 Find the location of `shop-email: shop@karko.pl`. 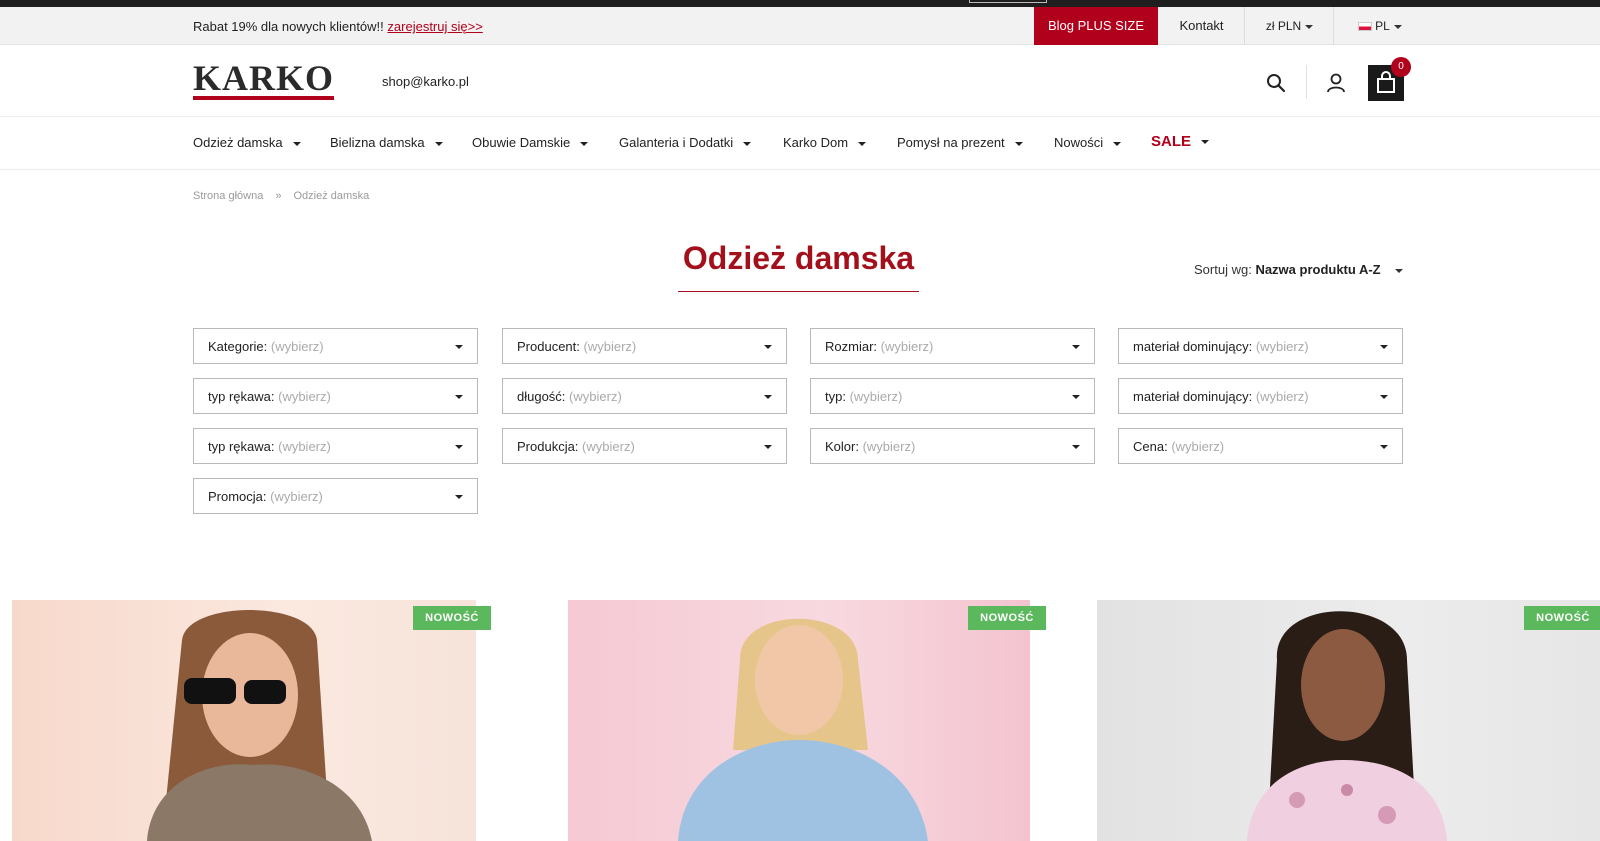

shop-email: shop@karko.pl is located at coordinates (425, 81).